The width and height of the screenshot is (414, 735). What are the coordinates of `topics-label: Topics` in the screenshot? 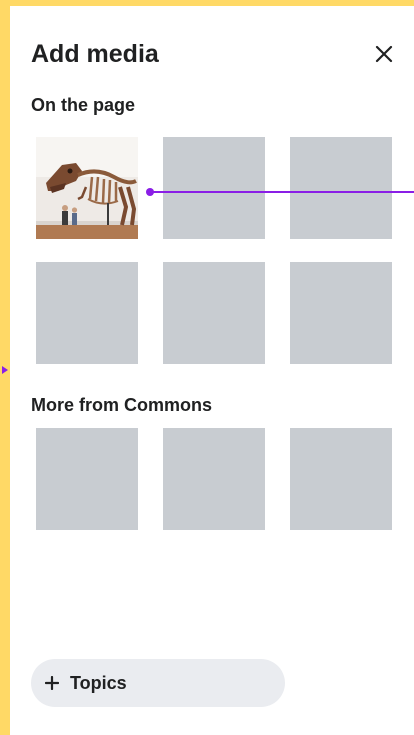 It's located at (98, 682).